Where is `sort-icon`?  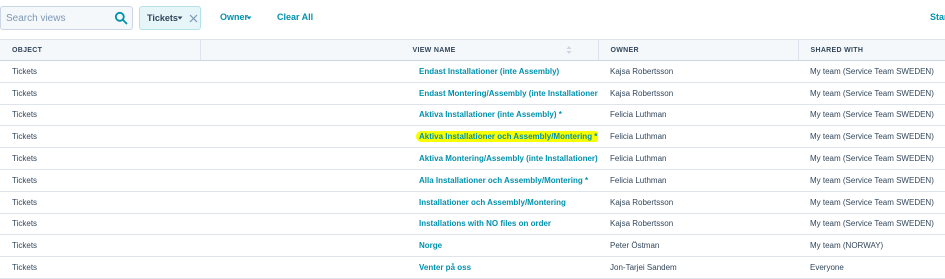
sort-icon is located at coordinates (569, 50).